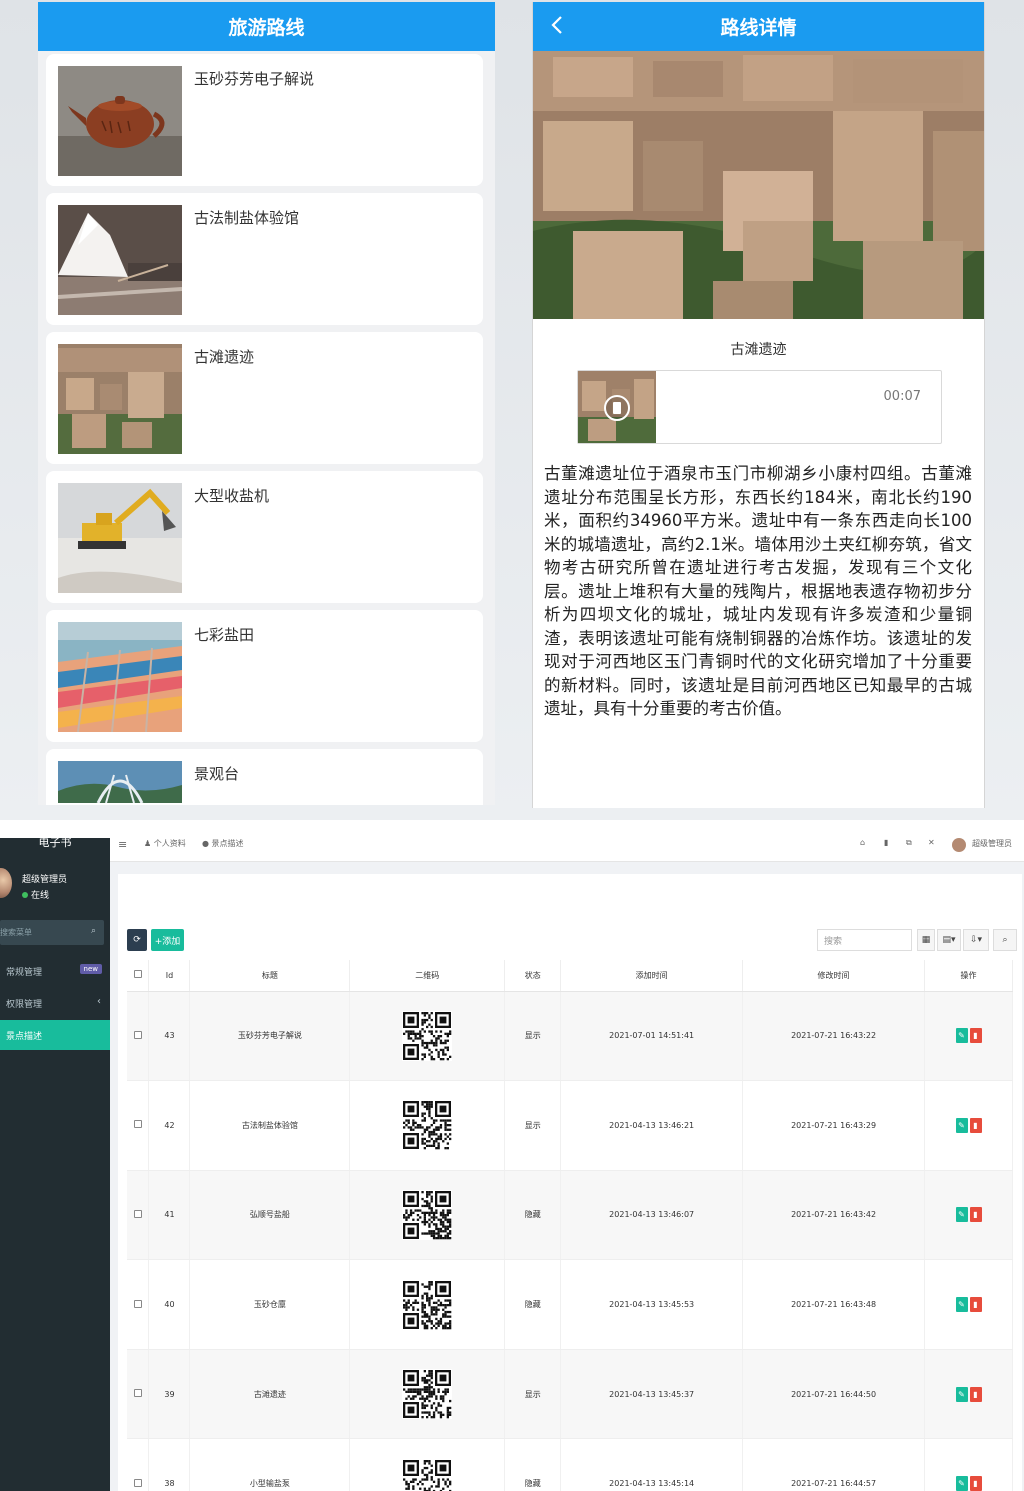 The width and height of the screenshot is (1024, 1491). What do you see at coordinates (533, 1304) in the screenshot?
I see `cell-status: 隐藏` at bounding box center [533, 1304].